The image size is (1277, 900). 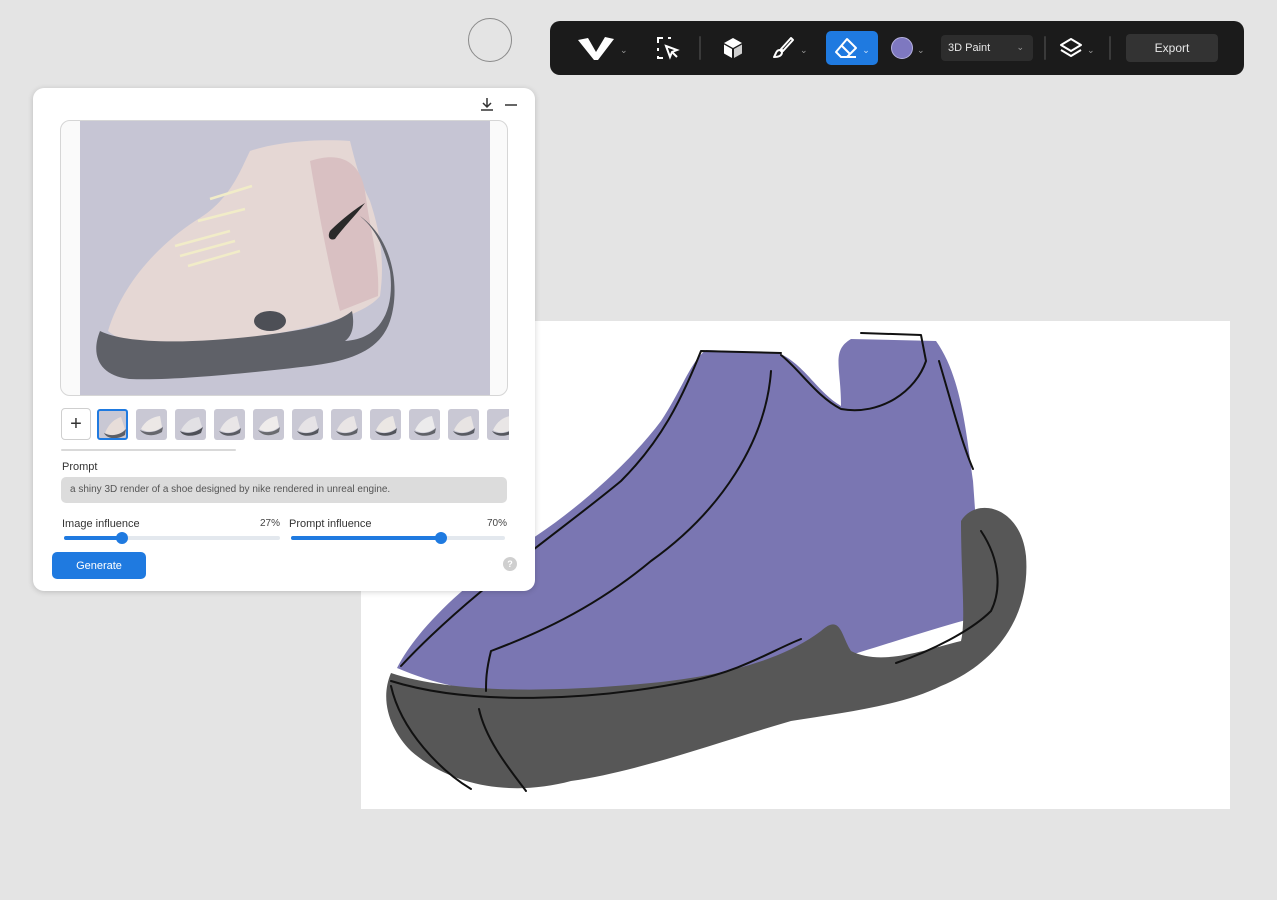 I want to click on download-icon, so click(x=487, y=104).